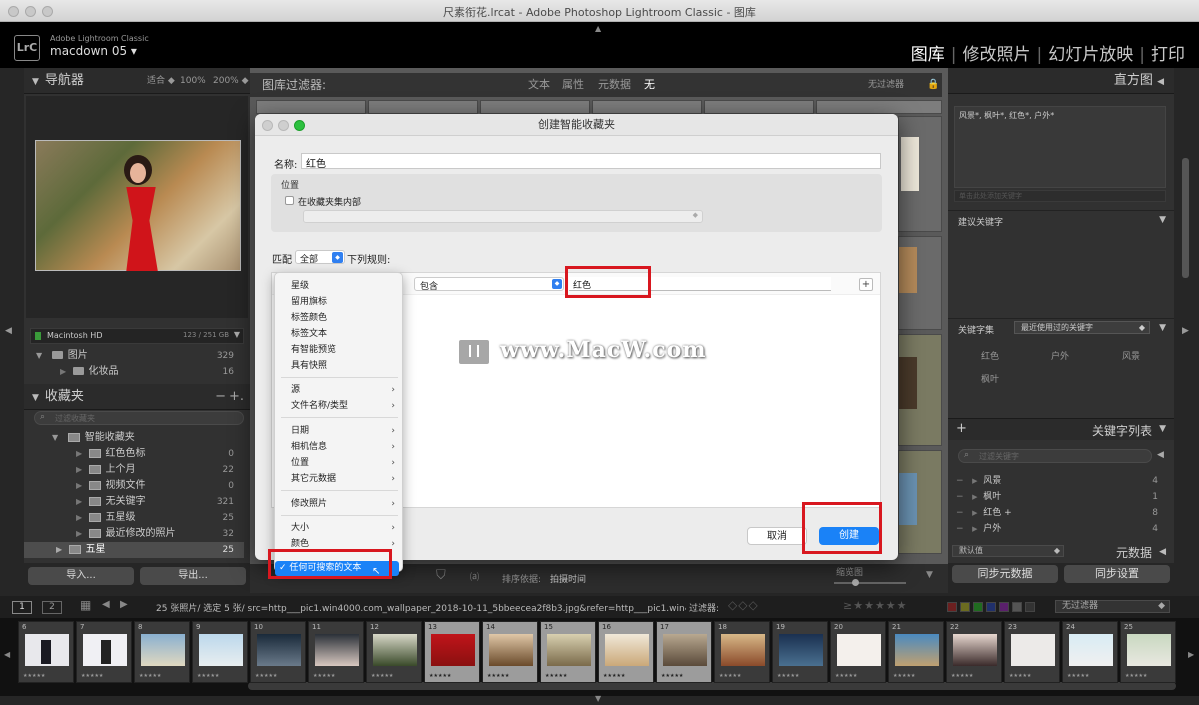  I want to click on color-filter, so click(997, 607).